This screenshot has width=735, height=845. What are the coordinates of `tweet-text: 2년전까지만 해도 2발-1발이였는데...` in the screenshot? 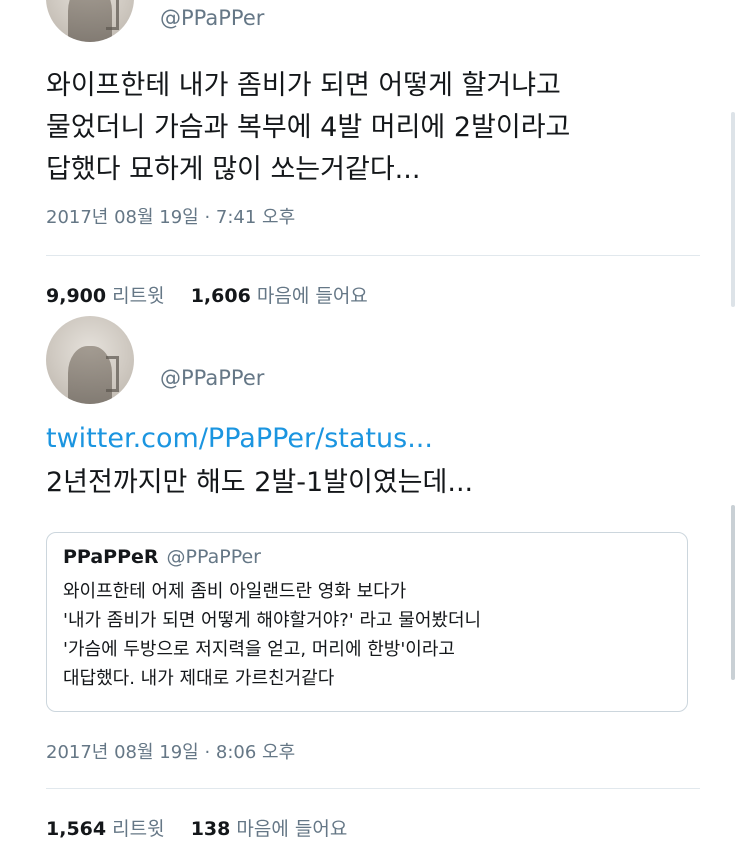 It's located at (259, 483).